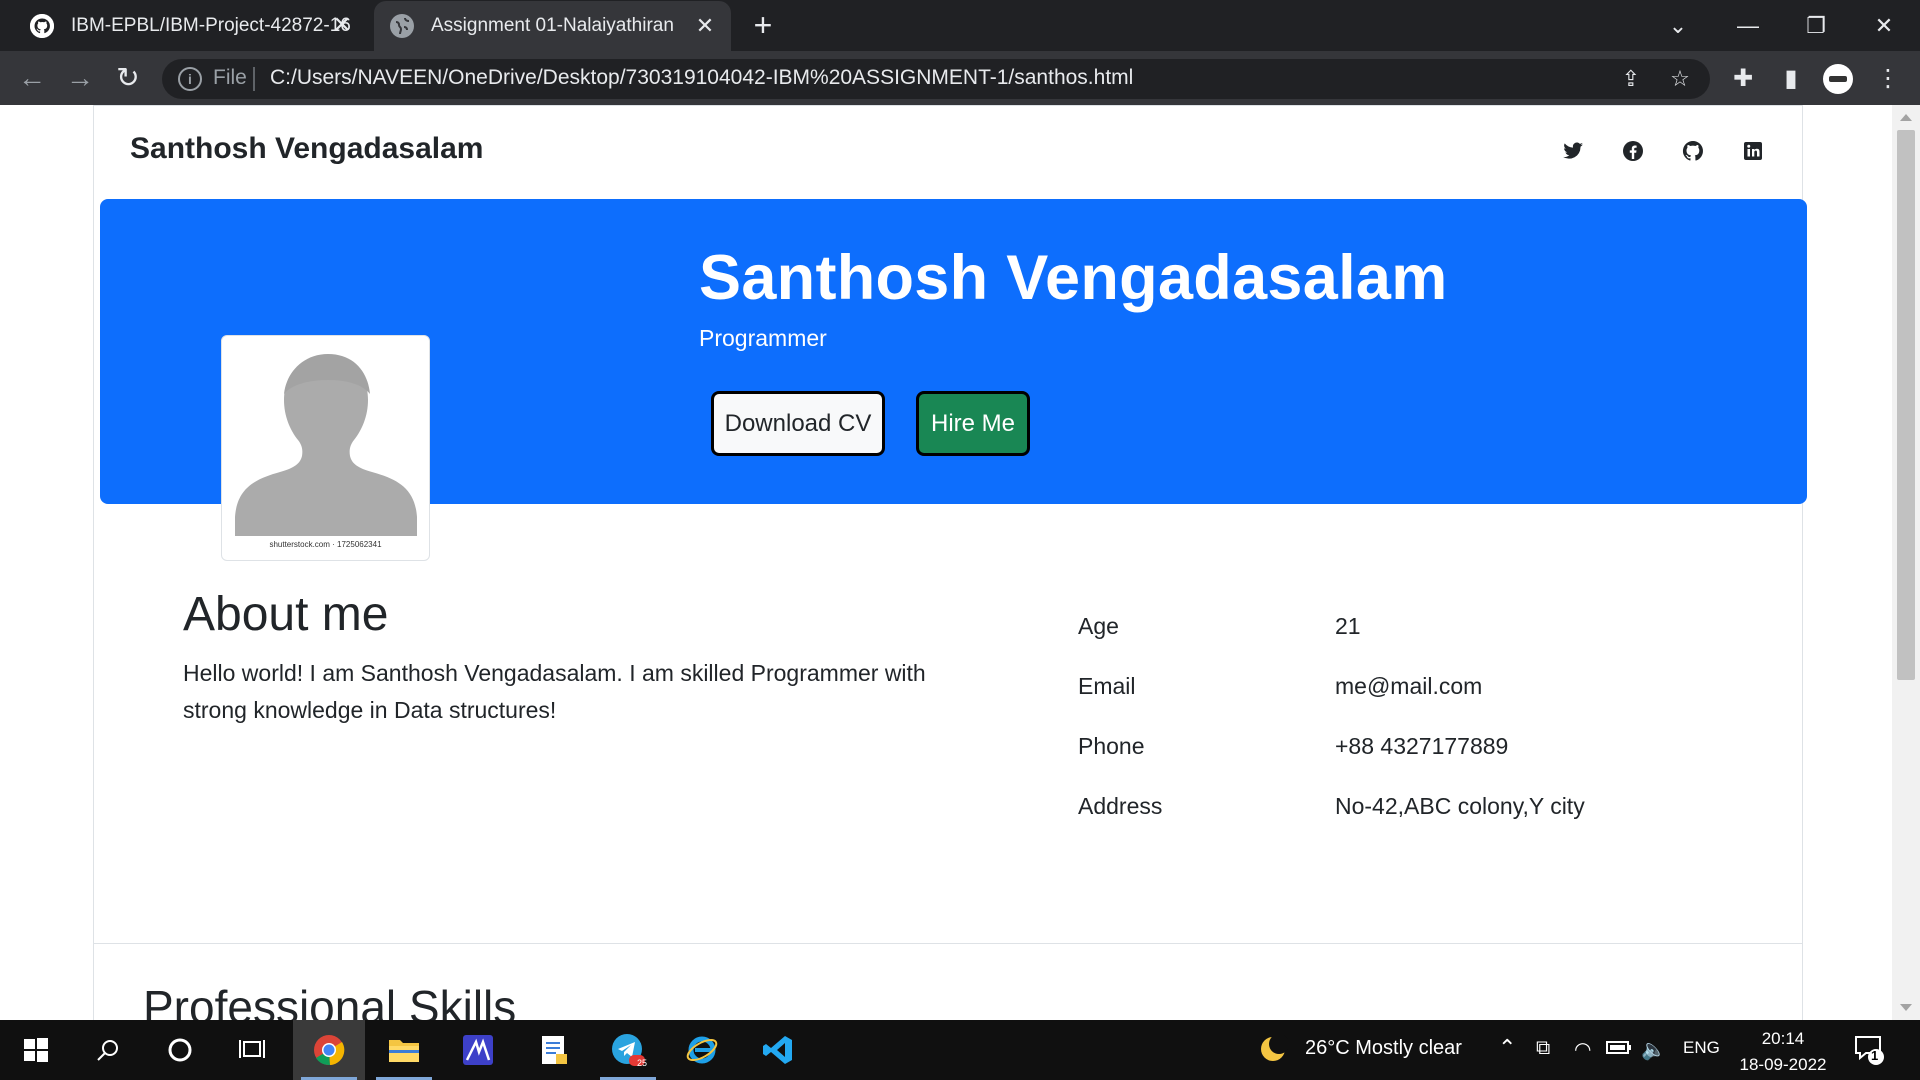 Image resolution: width=1920 pixels, height=1080 pixels. I want to click on notification-count: 1, so click(1875, 1055).